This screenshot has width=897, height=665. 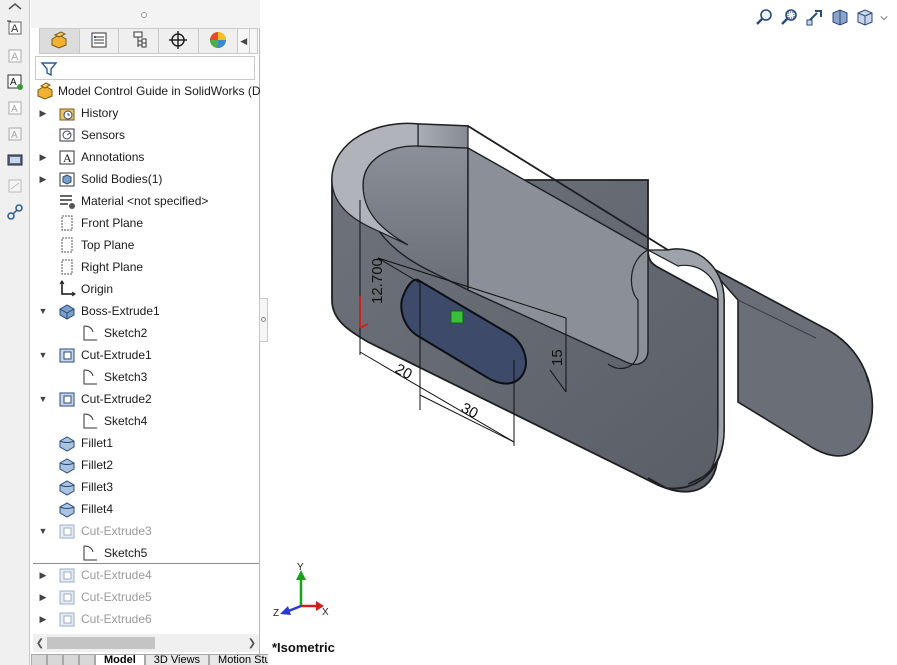 What do you see at coordinates (116, 597) in the screenshot?
I see `tree-item-label: Cut-Extrude5` at bounding box center [116, 597].